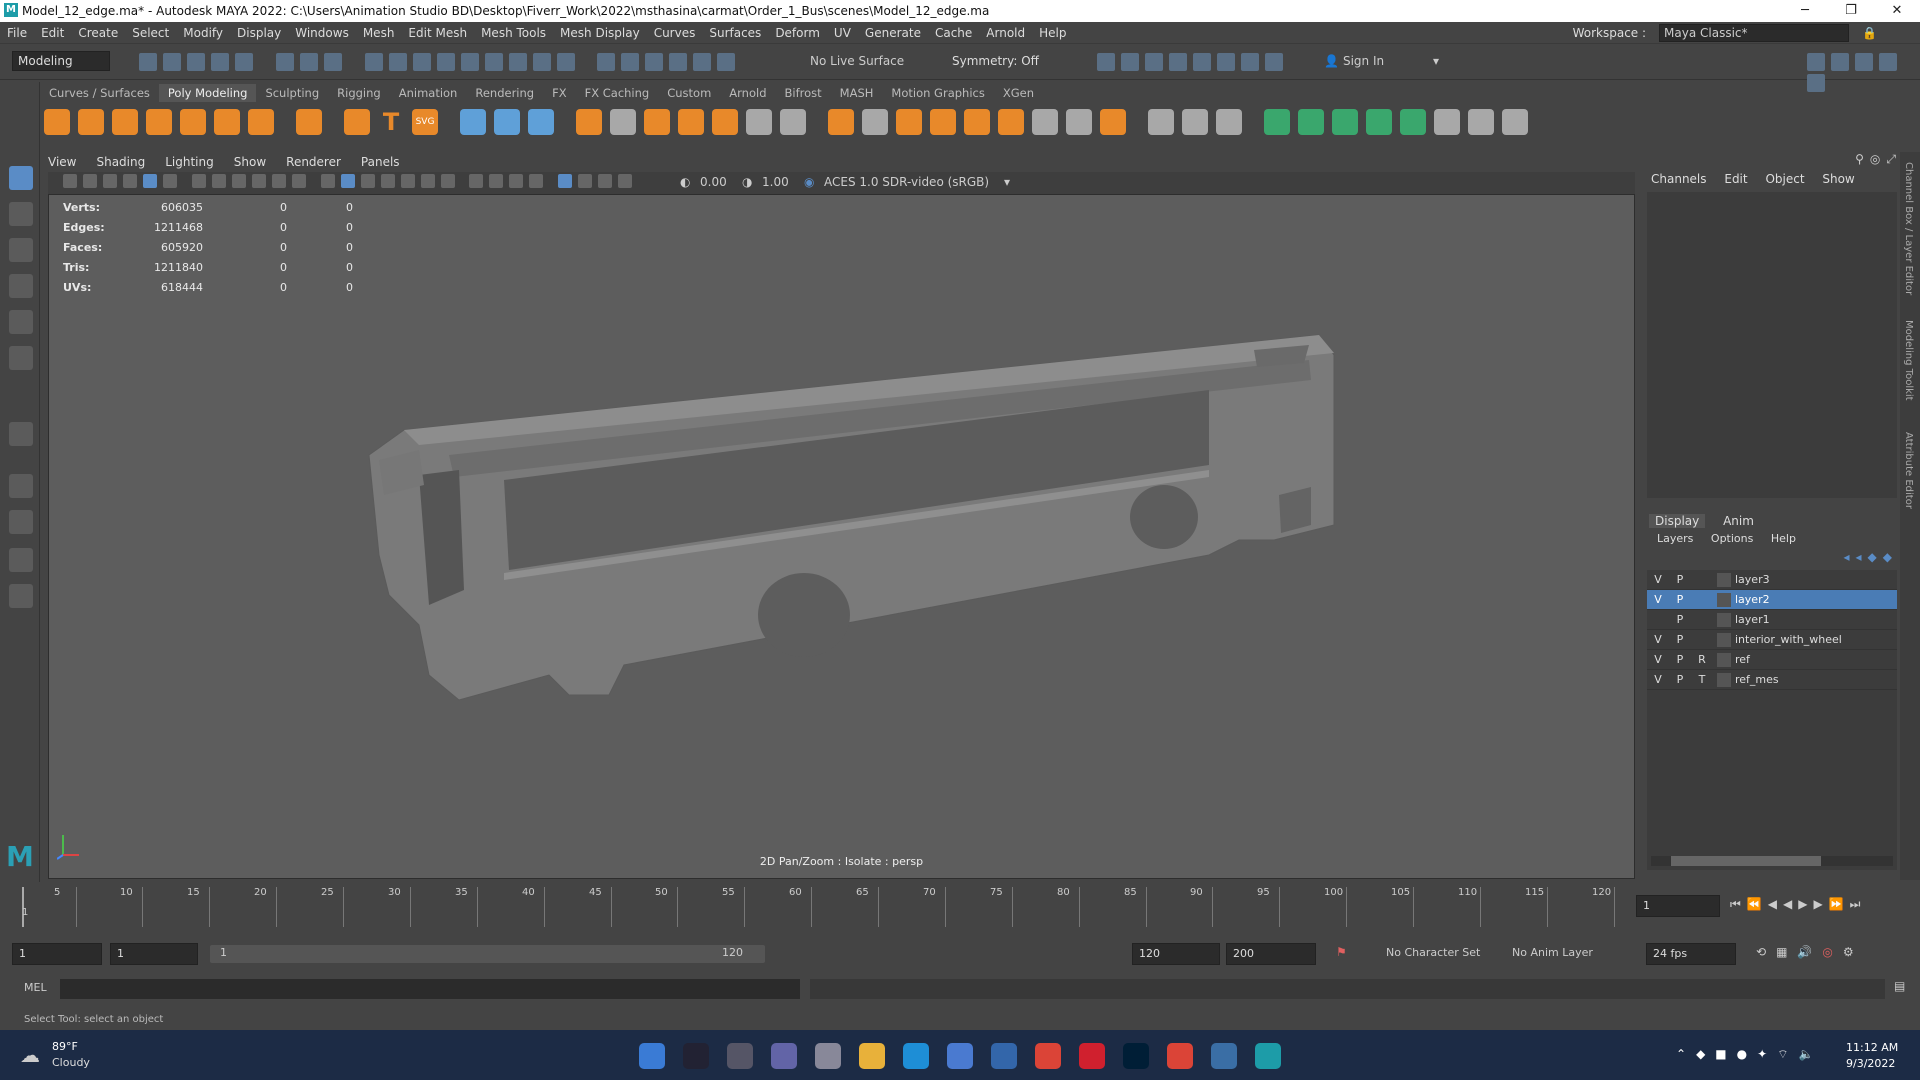 This screenshot has height=1080, width=1920. Describe the element at coordinates (1732, 538) in the screenshot. I see `options-menu: Options` at that location.